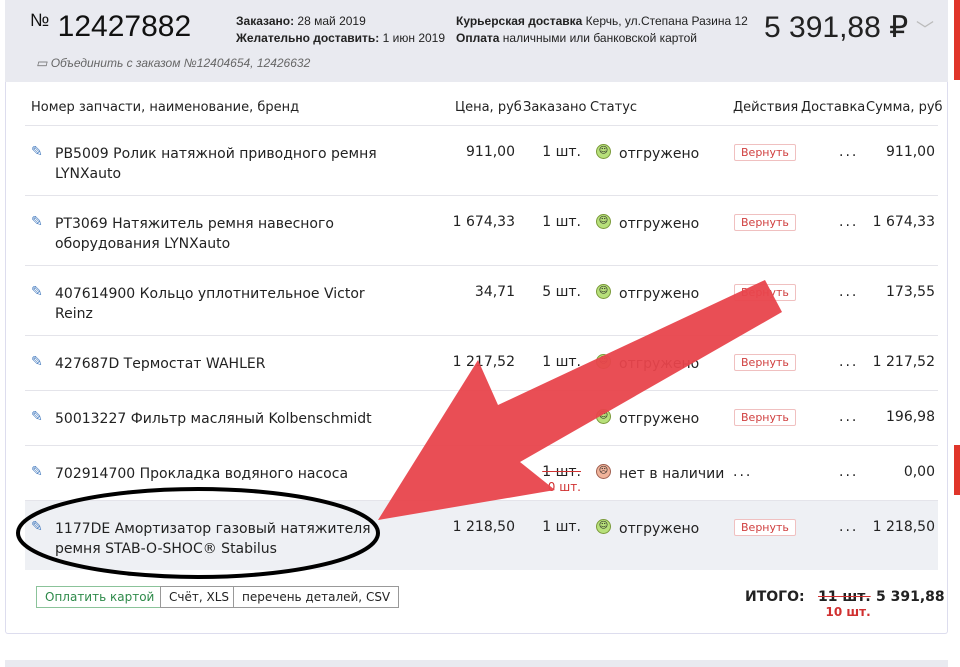 The width and height of the screenshot is (960, 667). Describe the element at coordinates (614, 107) in the screenshot. I see `col-status: Статус` at that location.